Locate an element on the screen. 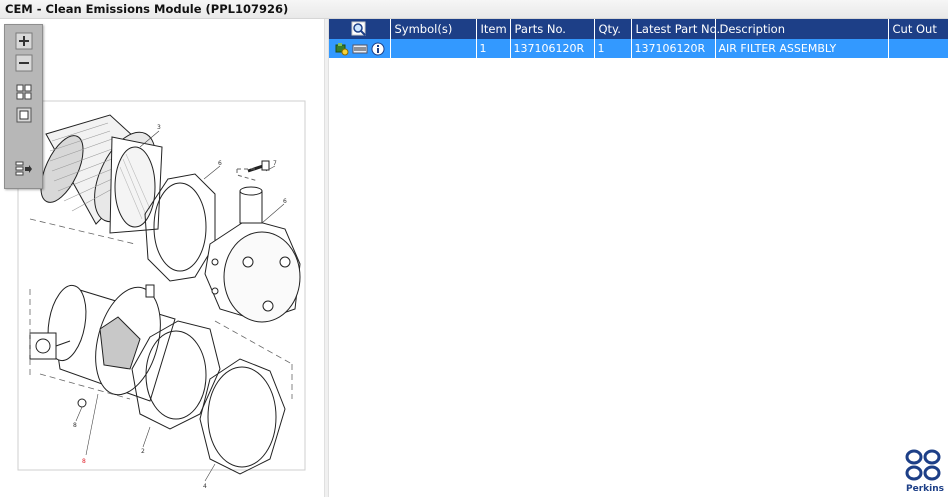 This screenshot has height=497, width=948. cell-description: AIR FILTER ASSEMBLY is located at coordinates (802, 48).